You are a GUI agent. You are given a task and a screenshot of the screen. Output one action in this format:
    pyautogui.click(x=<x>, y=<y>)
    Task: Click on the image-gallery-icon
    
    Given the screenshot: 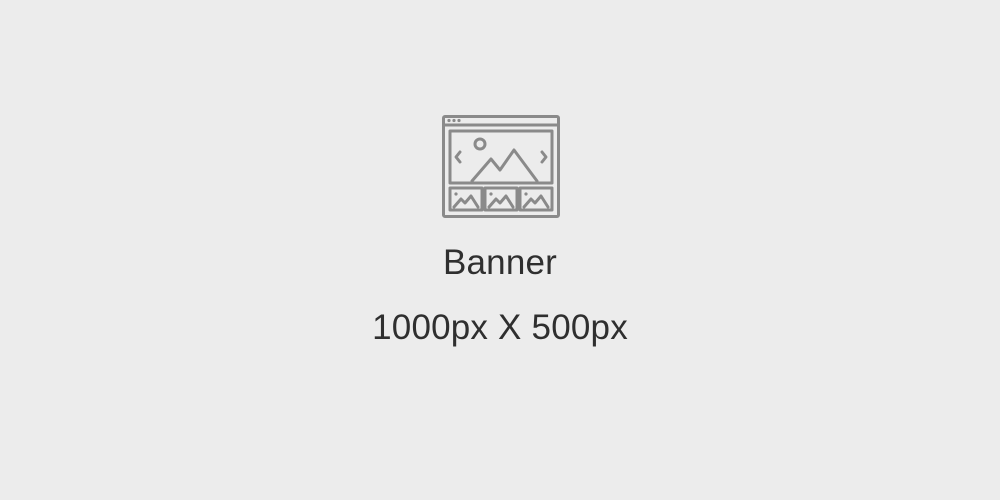 What is the action you would take?
    pyautogui.click(x=501, y=166)
    